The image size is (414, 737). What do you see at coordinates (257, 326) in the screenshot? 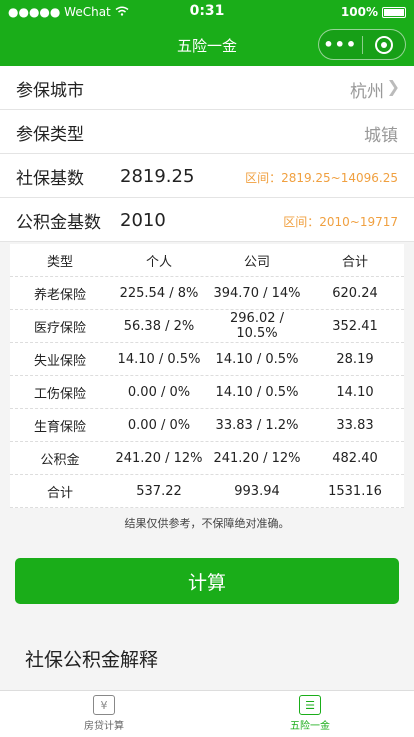
I see `row-company: 296.02 / 10.5%` at bounding box center [257, 326].